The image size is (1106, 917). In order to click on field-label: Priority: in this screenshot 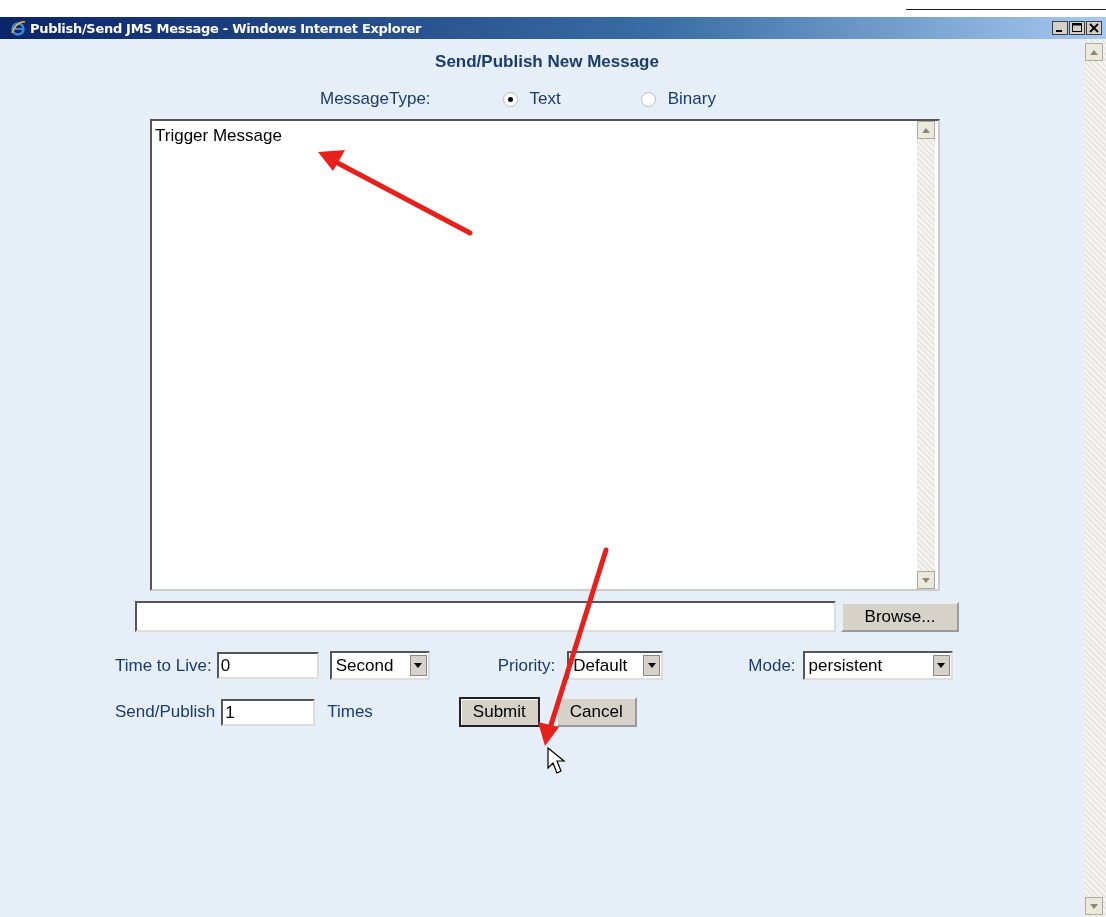, I will do `click(526, 665)`.